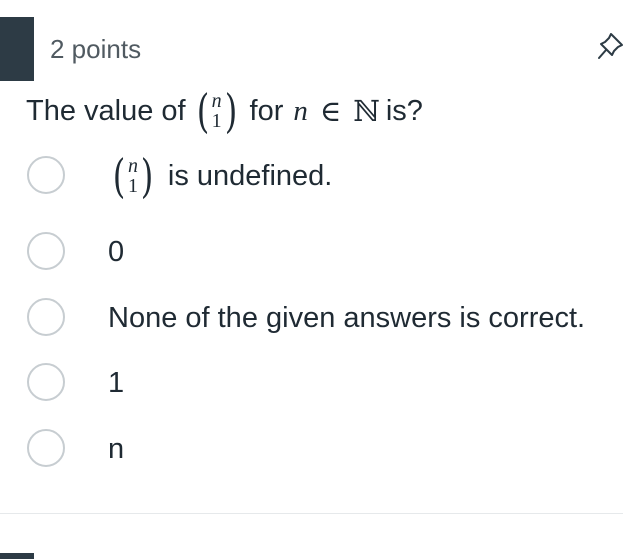 This screenshot has height=559, width=623. I want to click on question-prefix: The value of, so click(106, 110).